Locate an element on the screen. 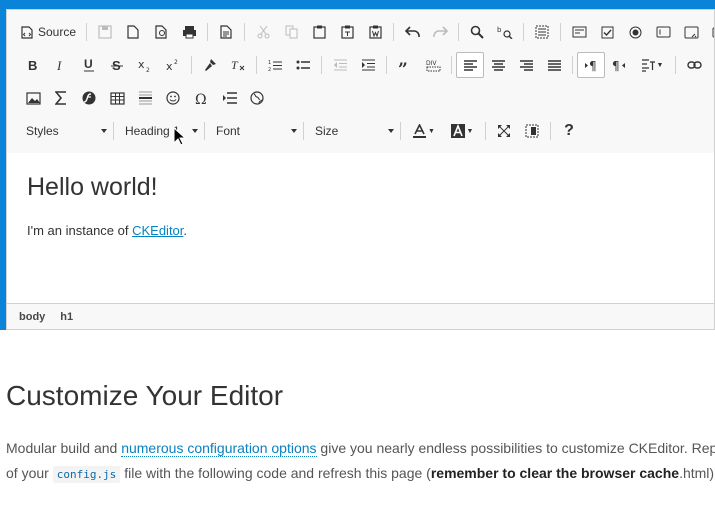  print-button is located at coordinates (189, 32).